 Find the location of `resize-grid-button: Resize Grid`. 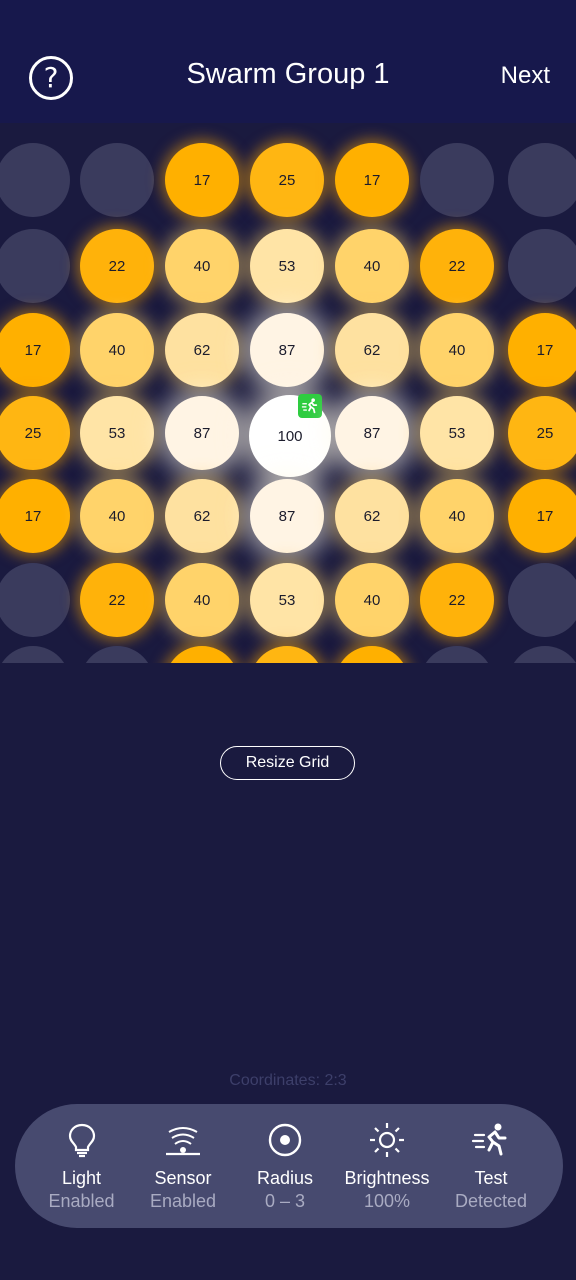

resize-grid-button: Resize Grid is located at coordinates (287, 763).